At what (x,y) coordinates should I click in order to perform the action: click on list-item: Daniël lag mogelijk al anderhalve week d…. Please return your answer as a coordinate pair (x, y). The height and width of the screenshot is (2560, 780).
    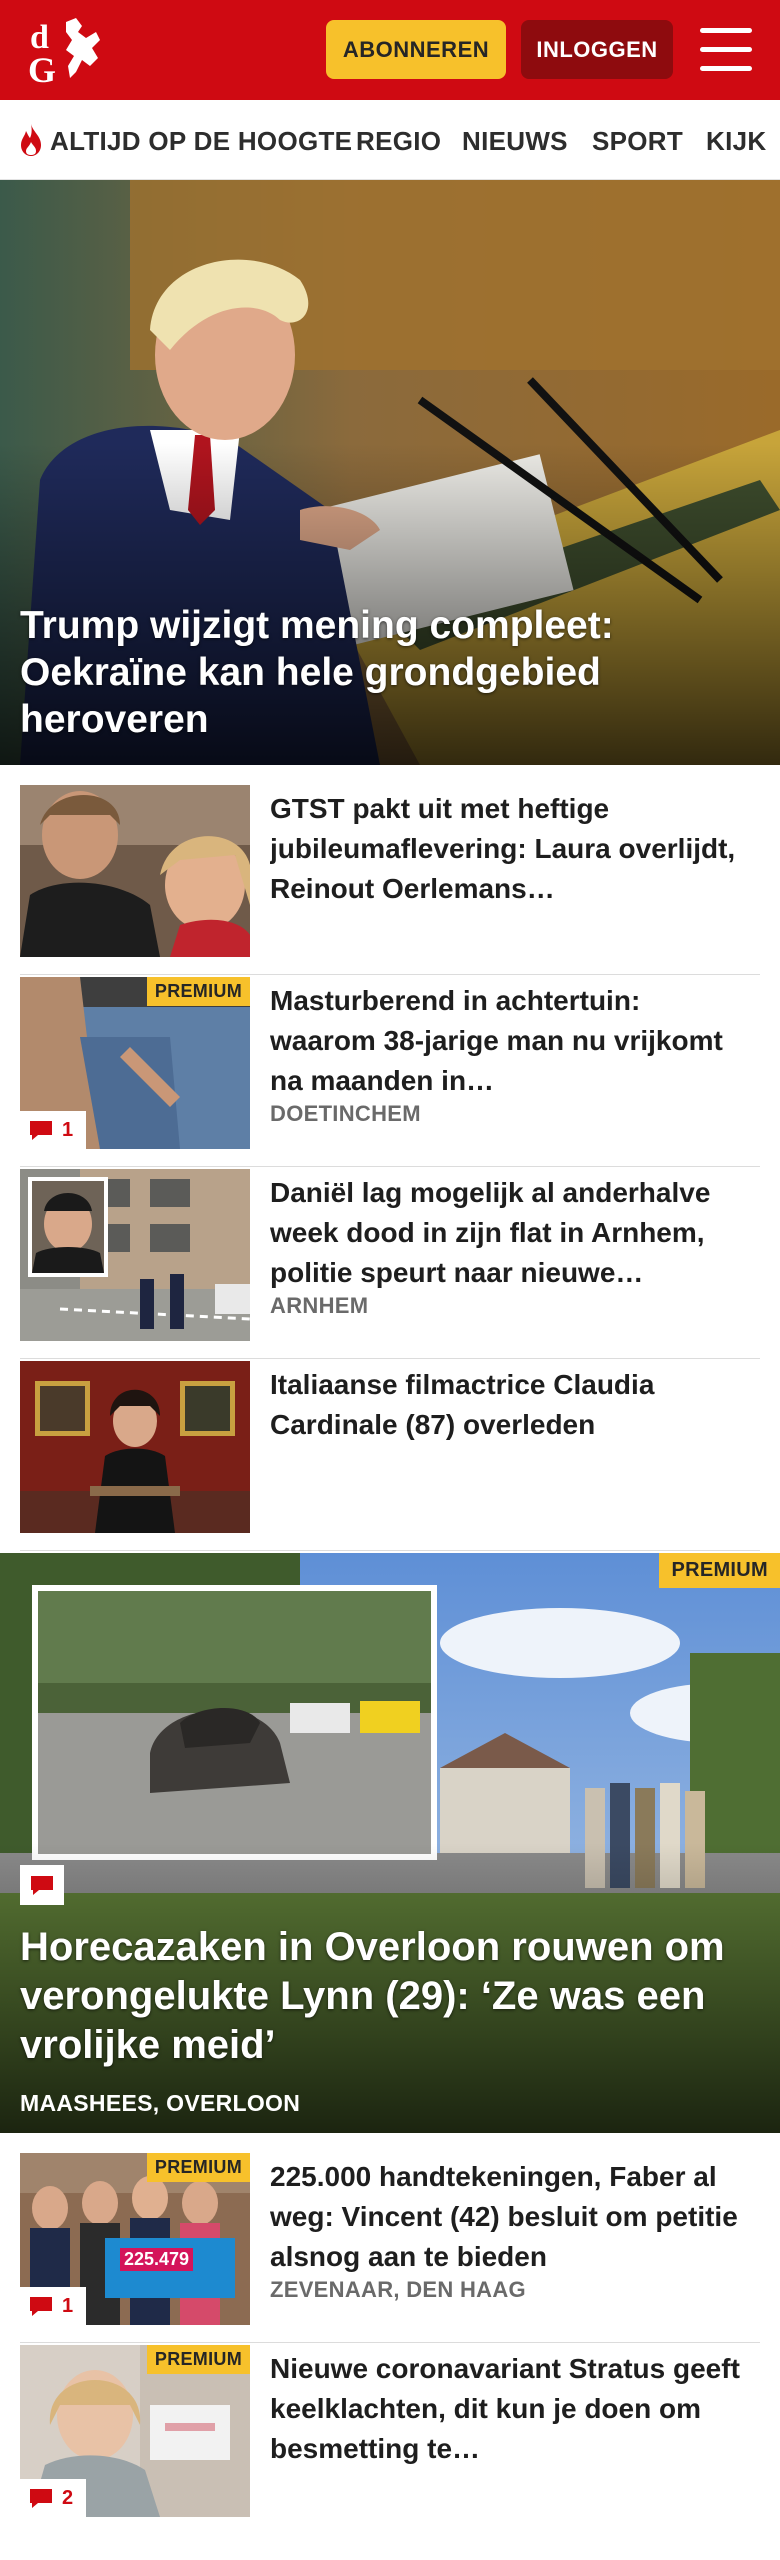
    Looking at the image, I should click on (390, 1264).